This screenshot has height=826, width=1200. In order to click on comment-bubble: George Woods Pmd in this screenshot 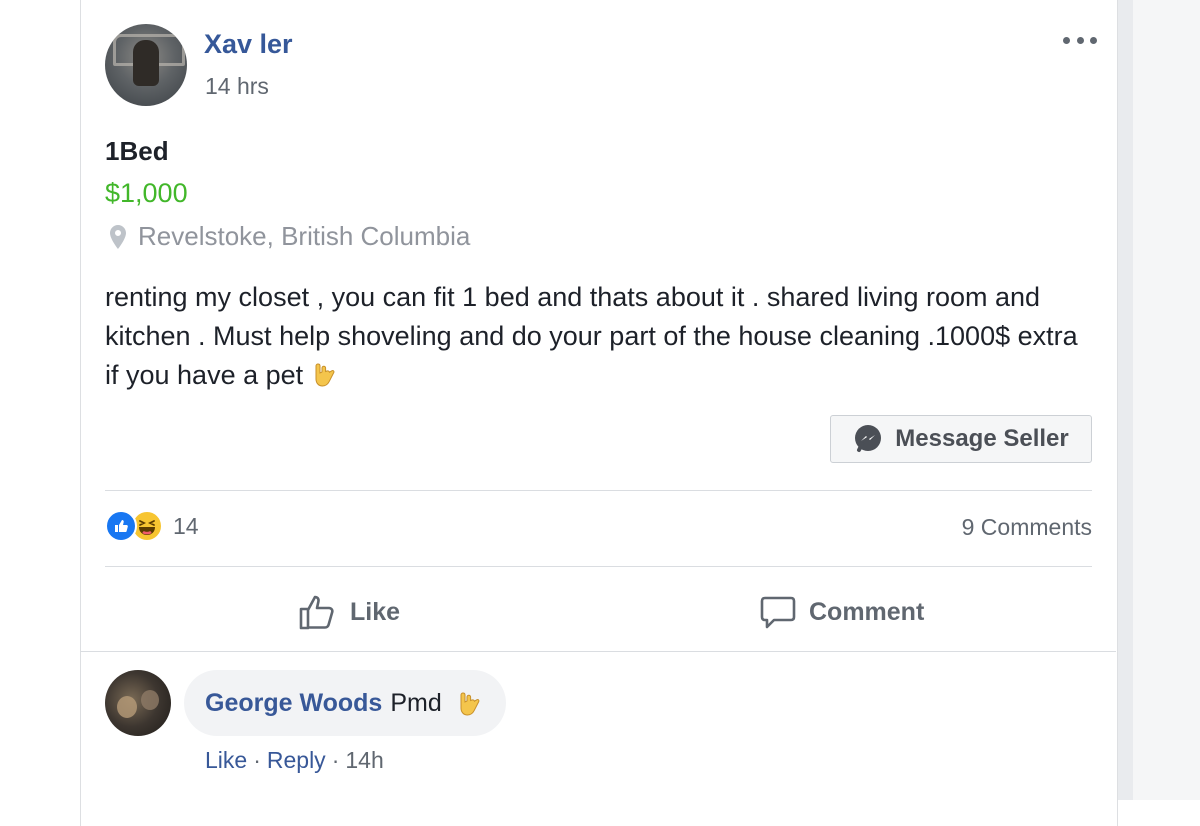, I will do `click(345, 703)`.